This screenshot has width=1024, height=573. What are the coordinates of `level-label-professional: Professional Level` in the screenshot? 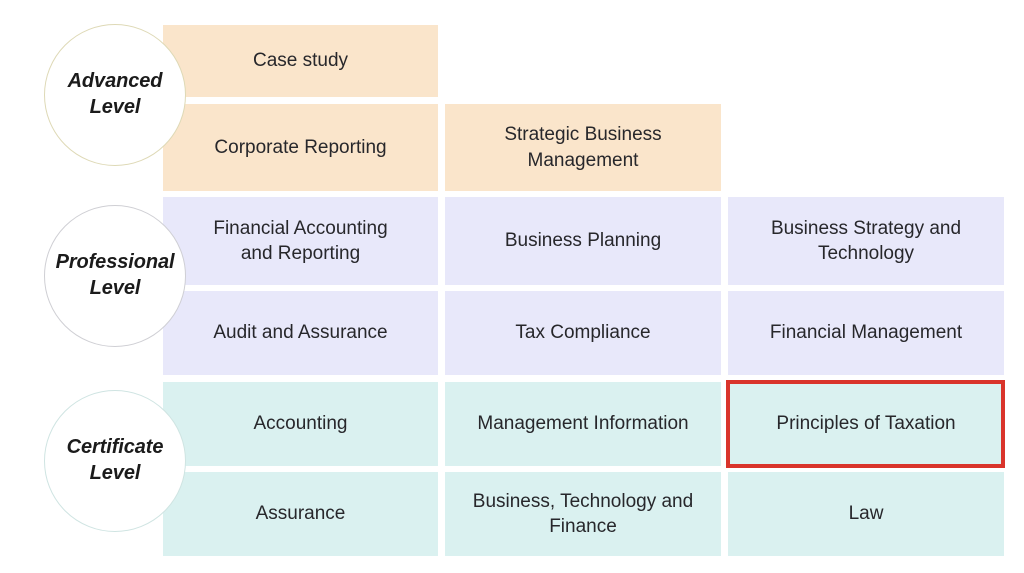 It's located at (115, 275).